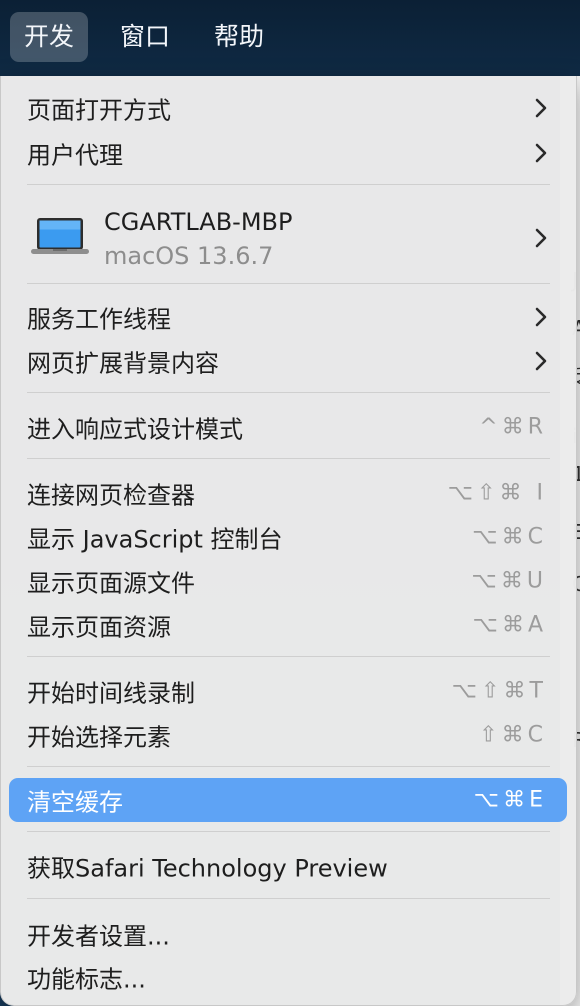 Image resolution: width=580 pixels, height=1006 pixels. I want to click on menu-item-label: 显示 JavaScript 控制台, so click(155, 539).